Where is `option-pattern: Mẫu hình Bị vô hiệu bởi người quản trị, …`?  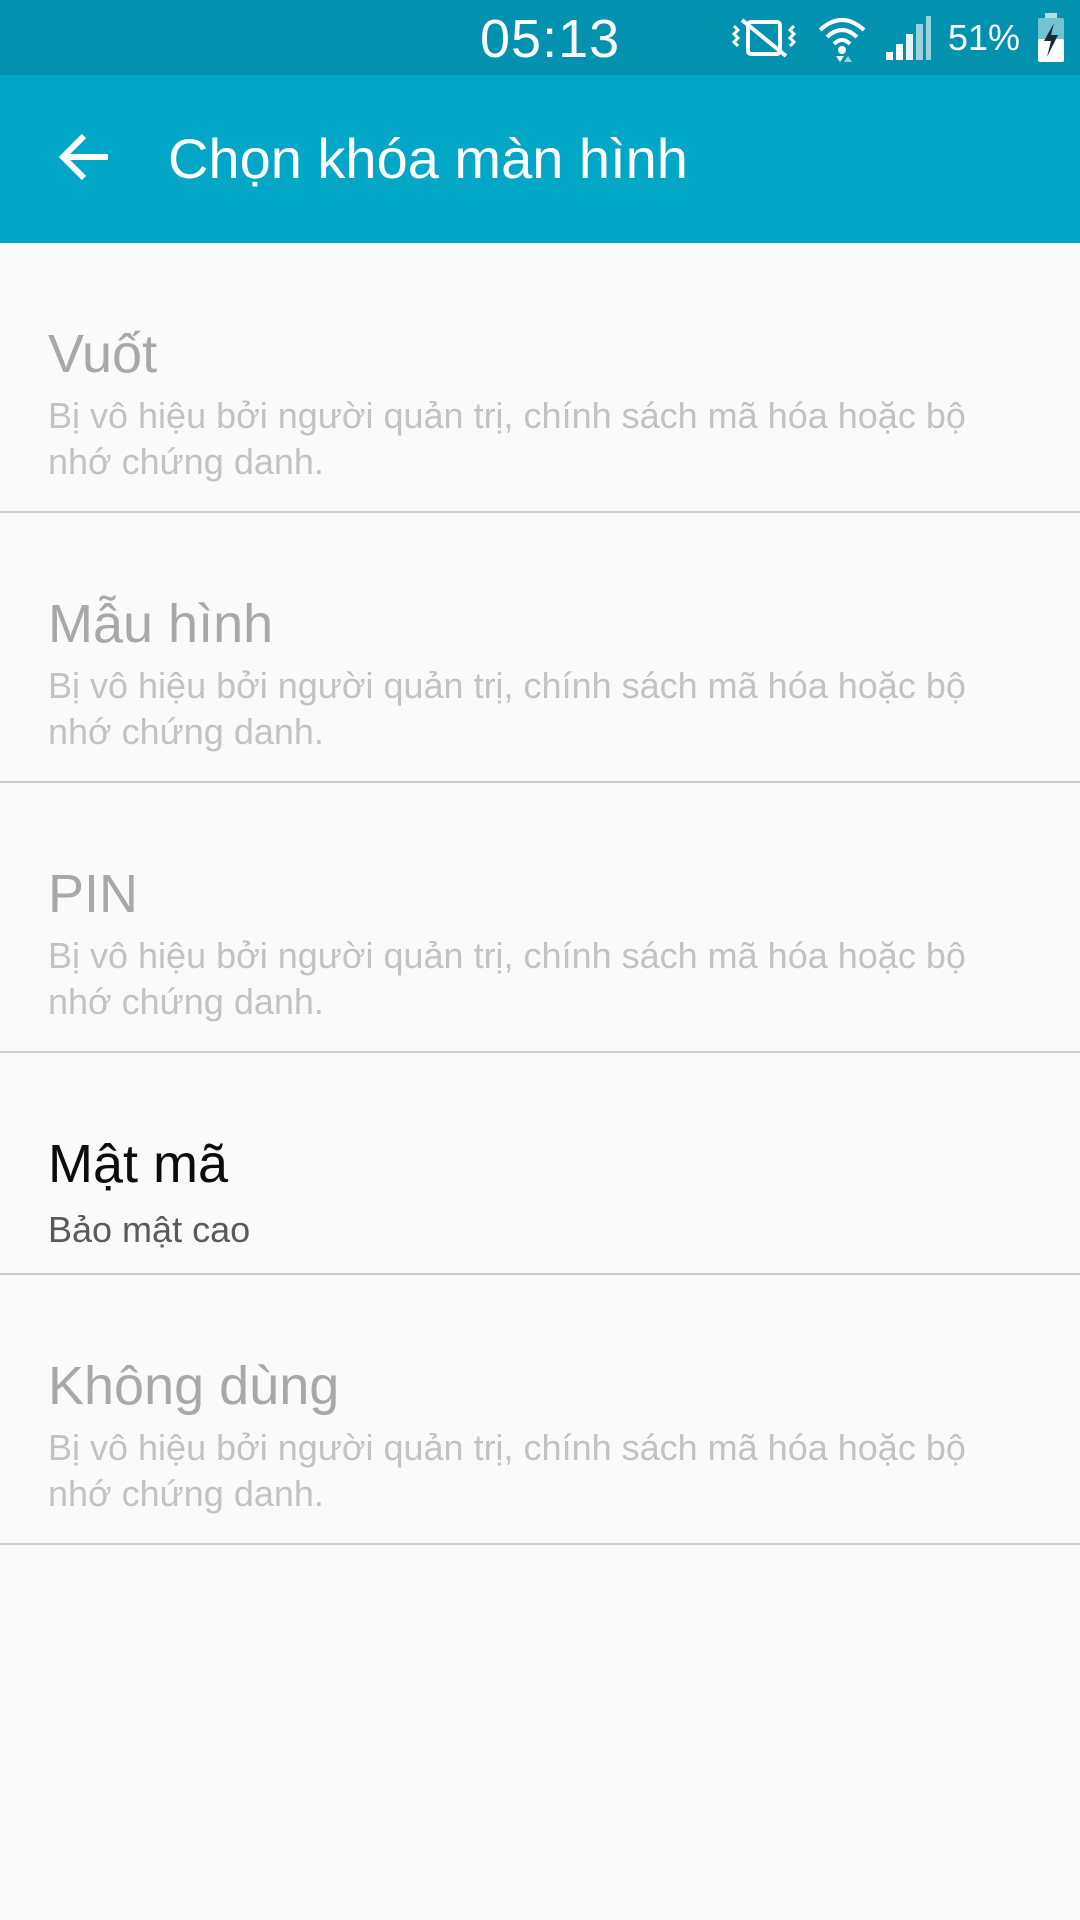 option-pattern: Mẫu hình Bị vô hiệu bởi người quản trị, … is located at coordinates (540, 648).